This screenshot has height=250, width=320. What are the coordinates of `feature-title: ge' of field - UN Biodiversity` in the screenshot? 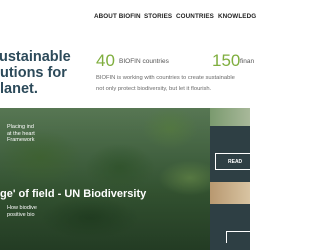 It's located at (73, 194).